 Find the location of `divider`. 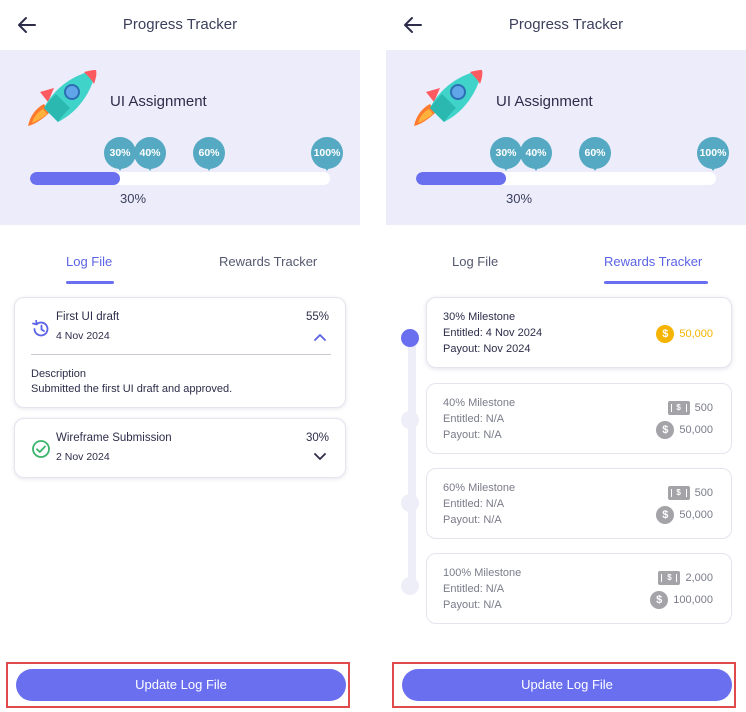

divider is located at coordinates (181, 354).